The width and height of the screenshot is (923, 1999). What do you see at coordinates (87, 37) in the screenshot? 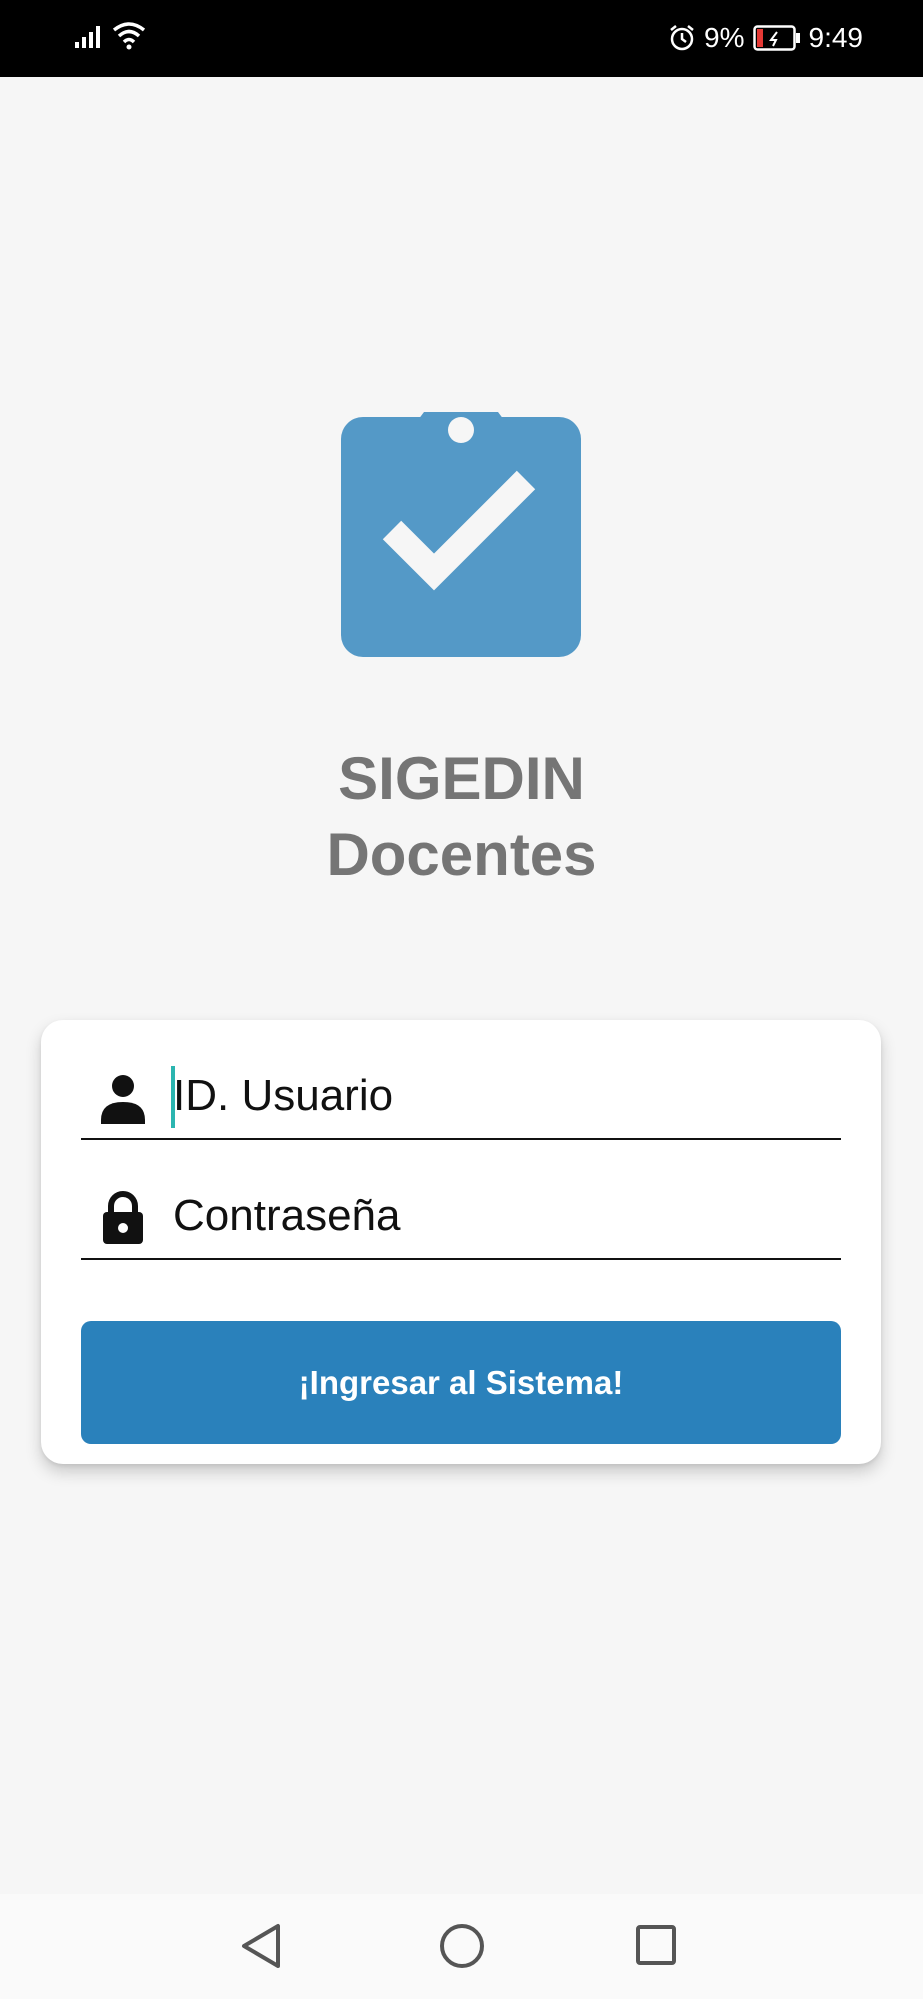
I see `signal-icon` at bounding box center [87, 37].